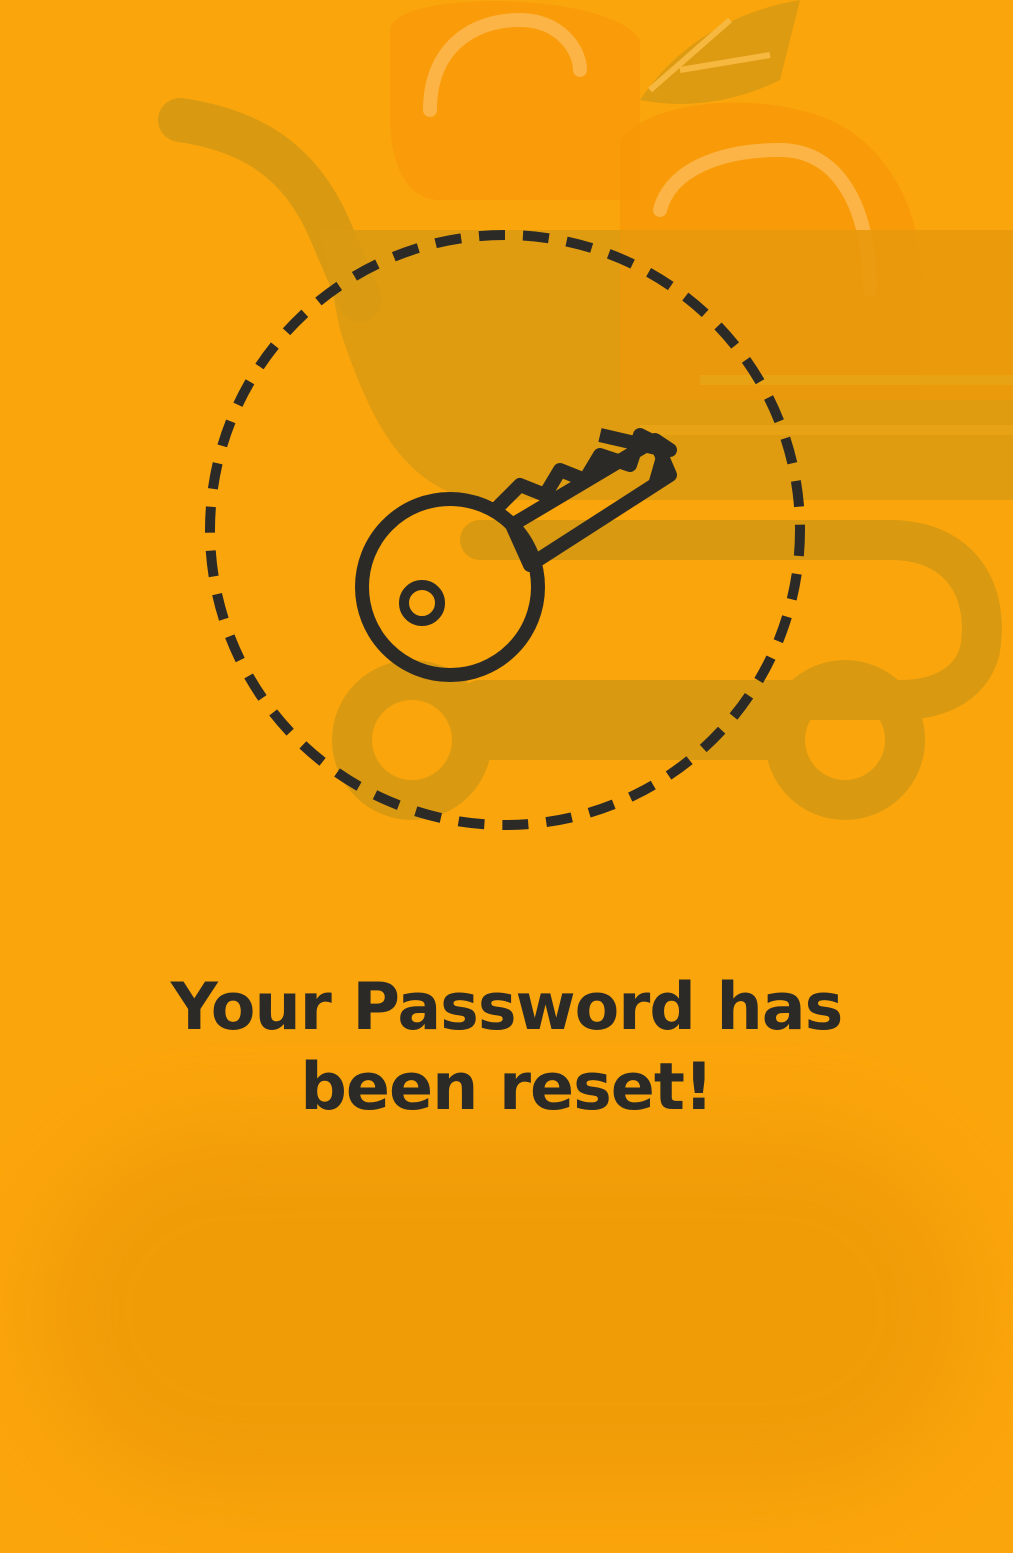 The width and height of the screenshot is (1013, 1553). I want to click on message-line-2: been reset!, so click(506, 1087).